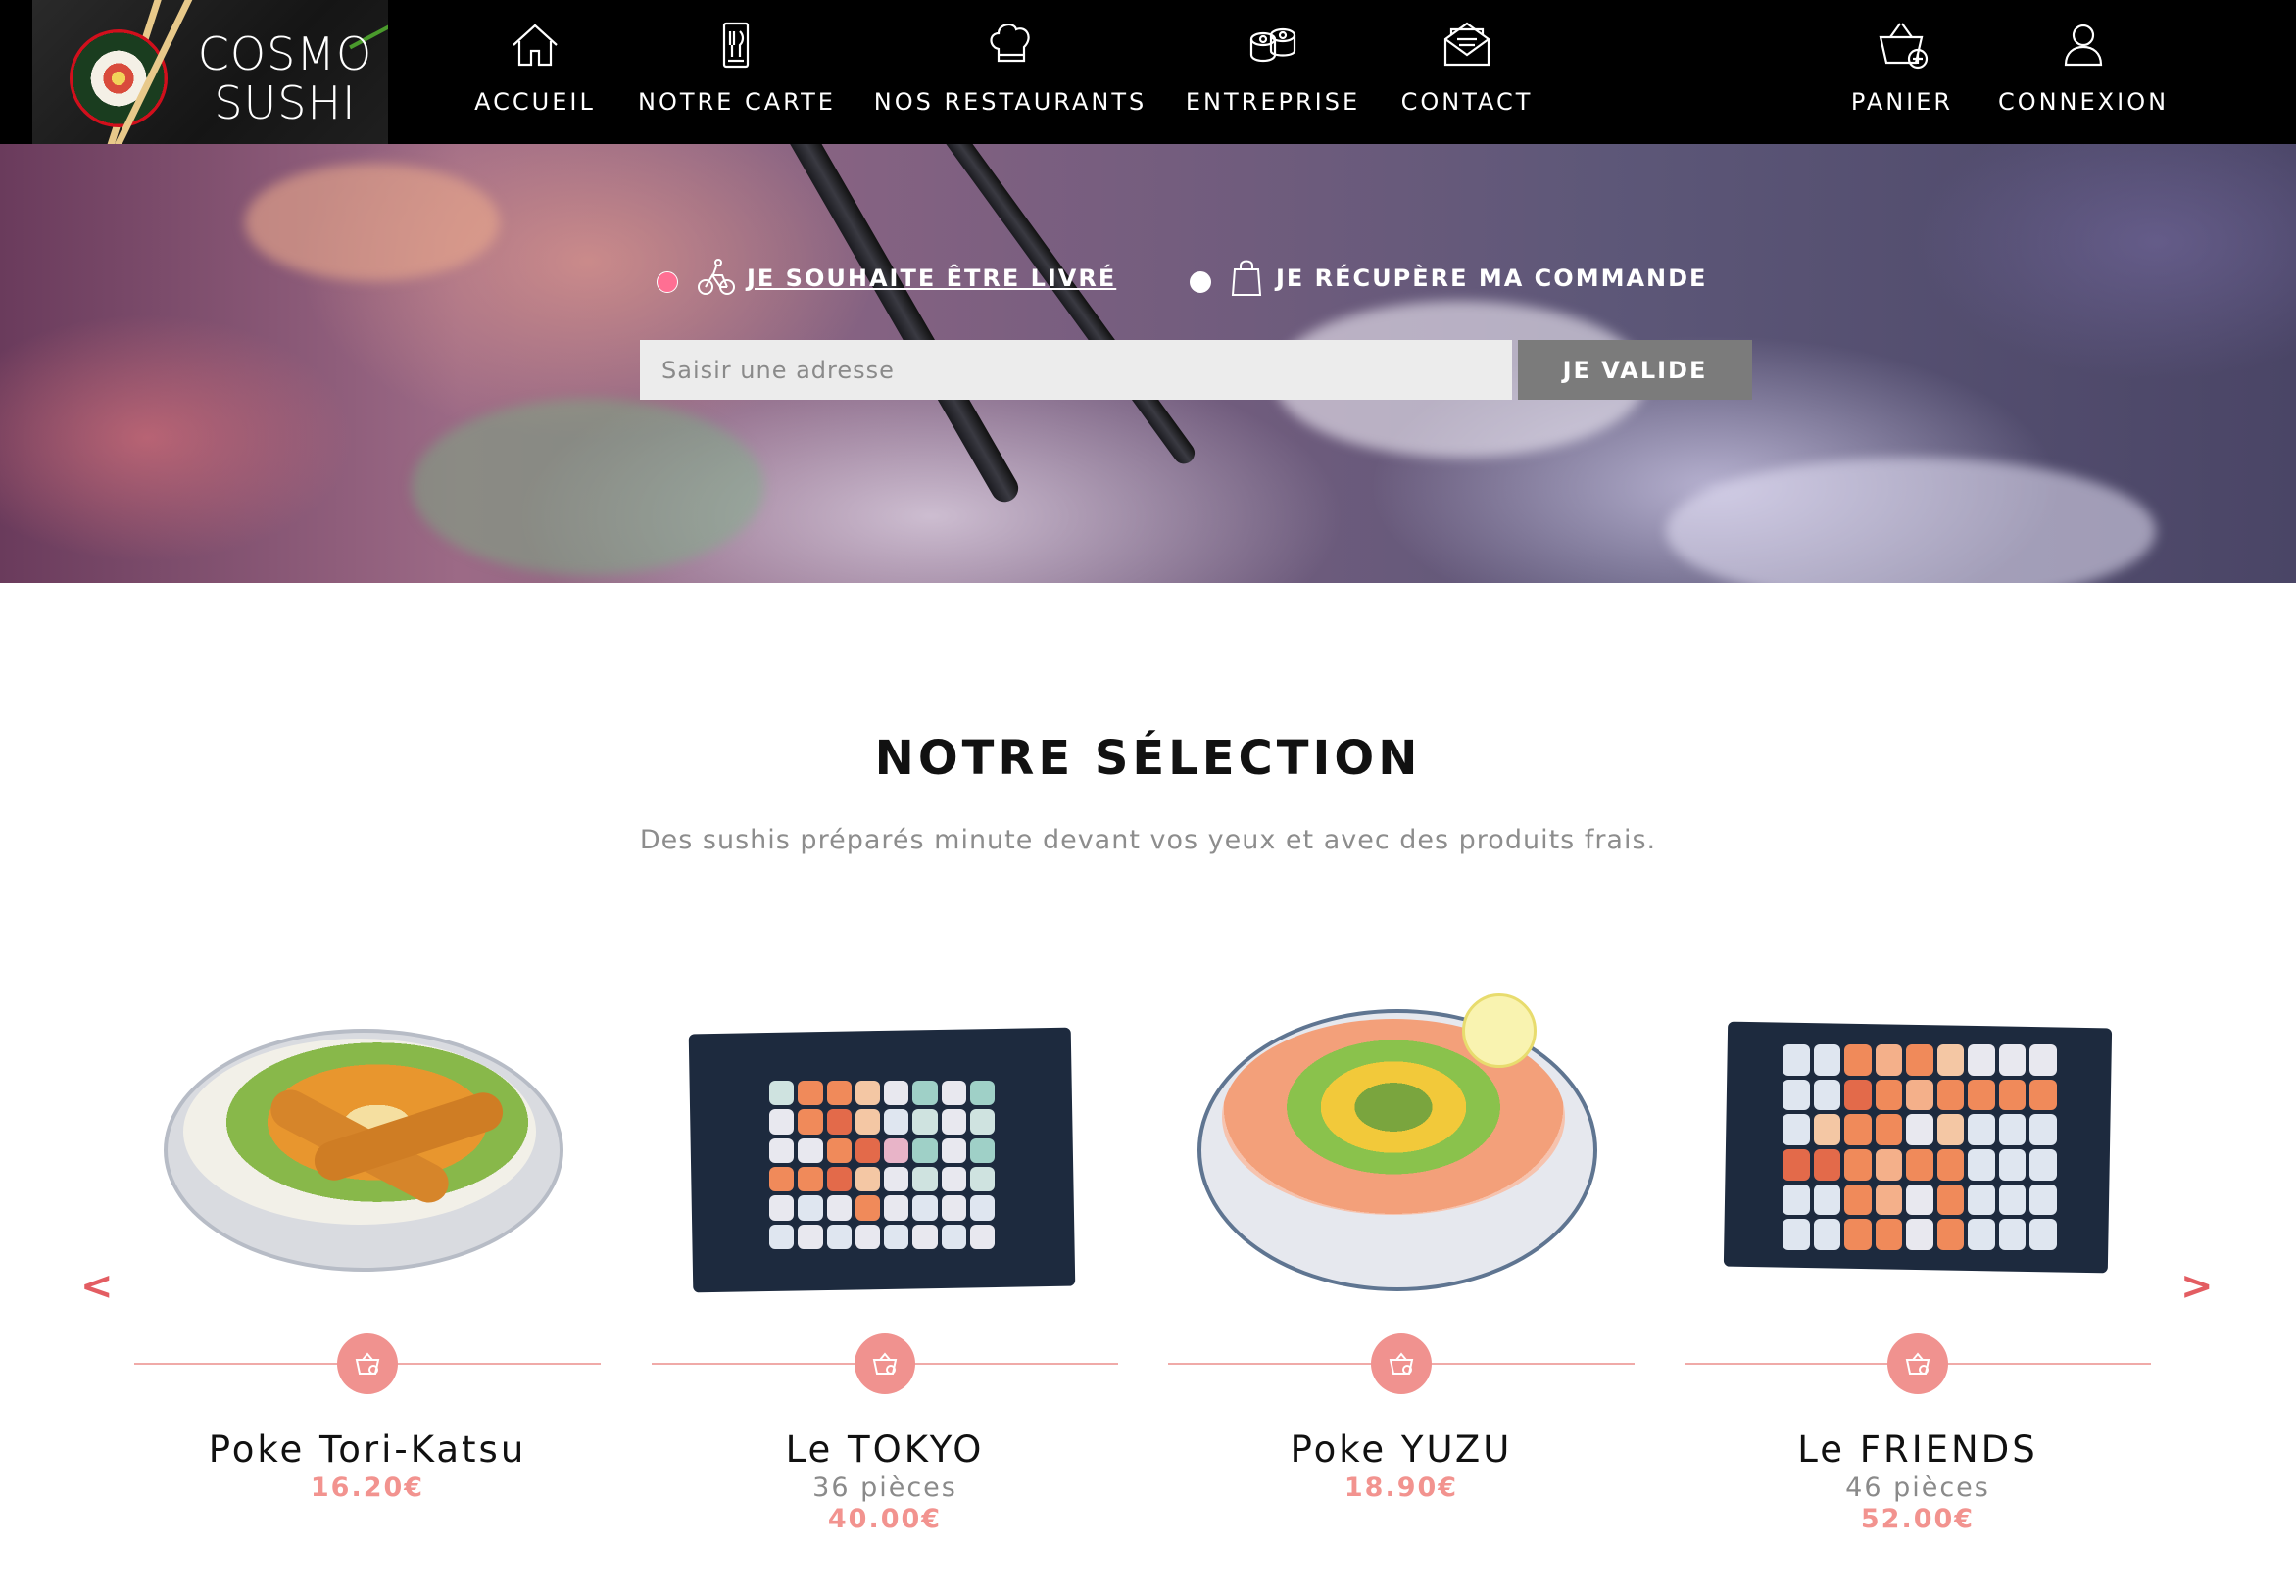 The image size is (2296, 1596). I want to click on nav-item-contact: CONTACT, so click(1466, 72).